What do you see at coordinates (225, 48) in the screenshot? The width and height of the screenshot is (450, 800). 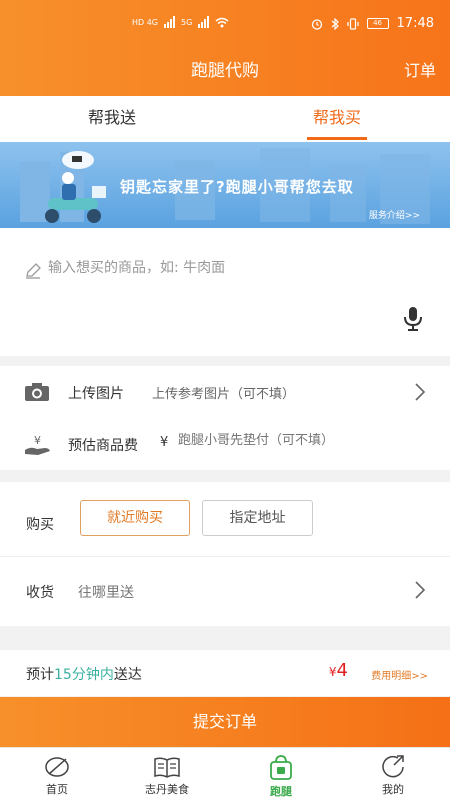 I see `header: HD 4G 5G 46 17:48 跑腿代购 订单` at bounding box center [225, 48].